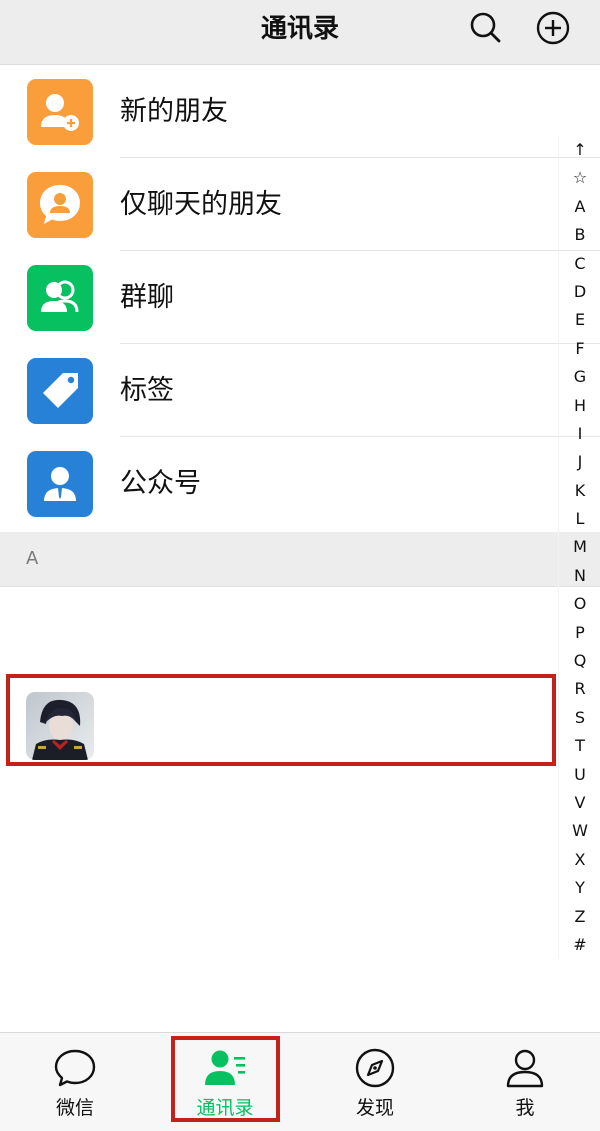  What do you see at coordinates (300, 559) in the screenshot?
I see `section-header-a: A` at bounding box center [300, 559].